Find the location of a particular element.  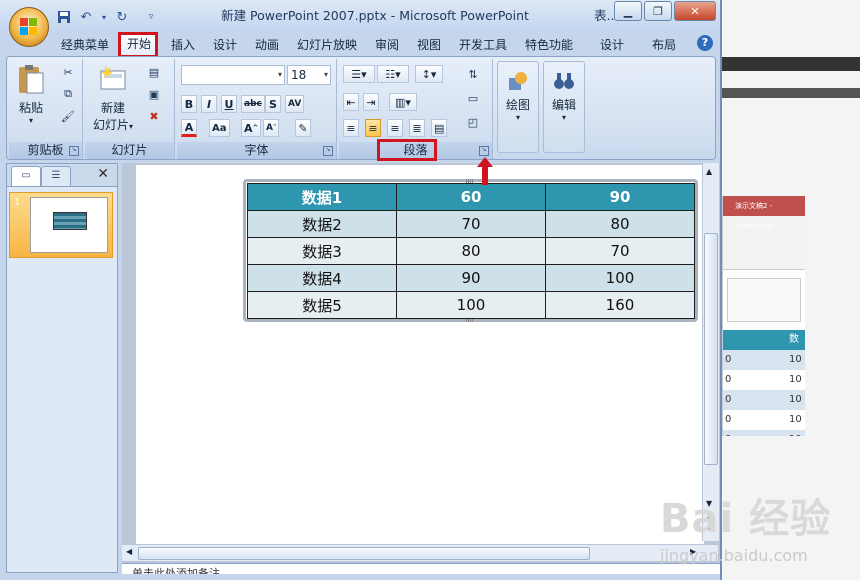

distribute-button: ▤ is located at coordinates (439, 128).